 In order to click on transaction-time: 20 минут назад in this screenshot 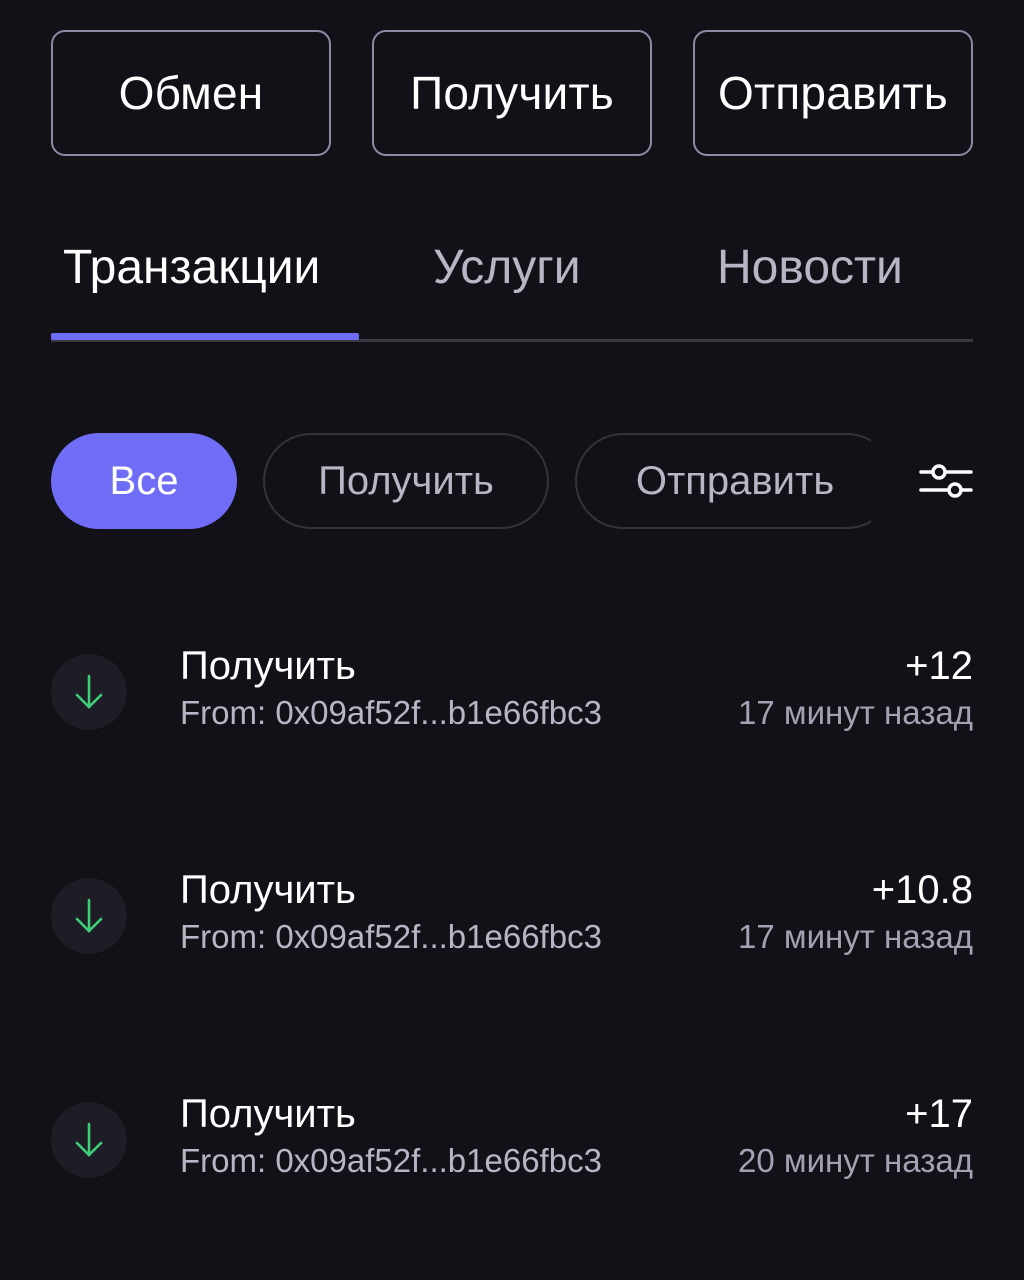, I will do `click(855, 1160)`.